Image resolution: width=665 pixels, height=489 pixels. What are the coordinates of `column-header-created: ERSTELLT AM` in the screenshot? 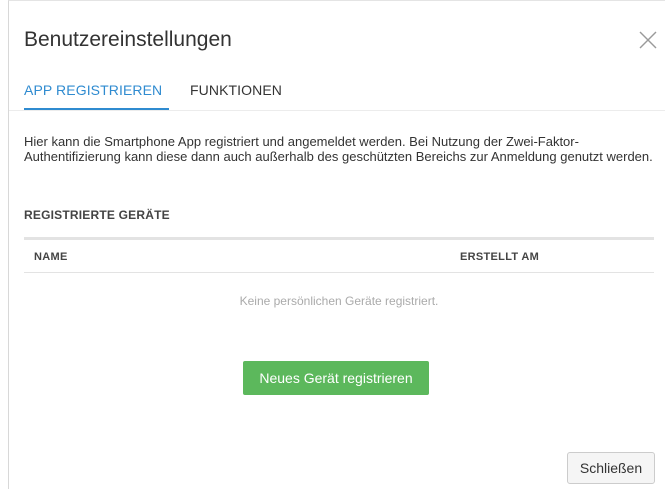 It's located at (499, 257).